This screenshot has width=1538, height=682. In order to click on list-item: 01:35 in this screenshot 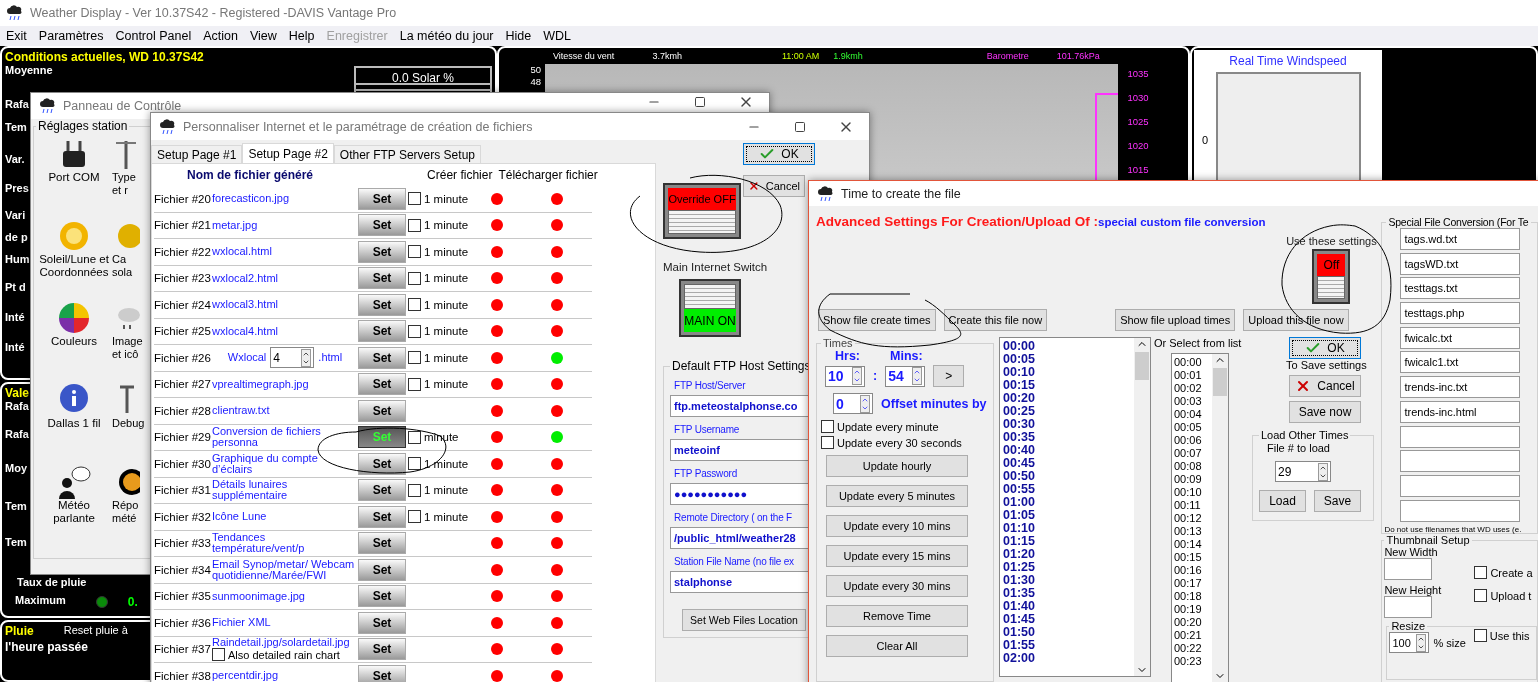, I will do `click(1067, 593)`.